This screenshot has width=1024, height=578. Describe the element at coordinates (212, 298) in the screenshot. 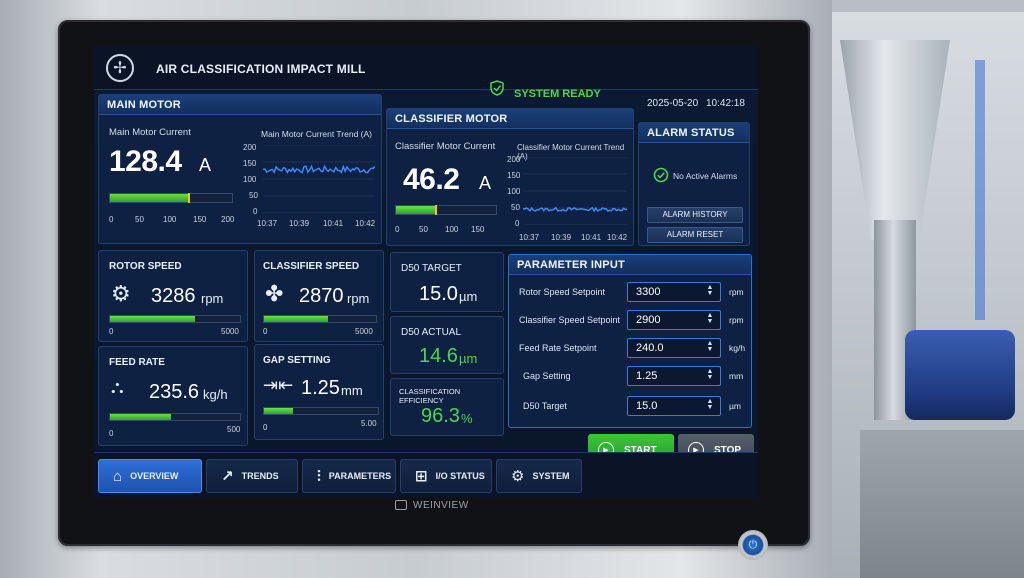

I see `rotor-speed-unit: rpm` at that location.